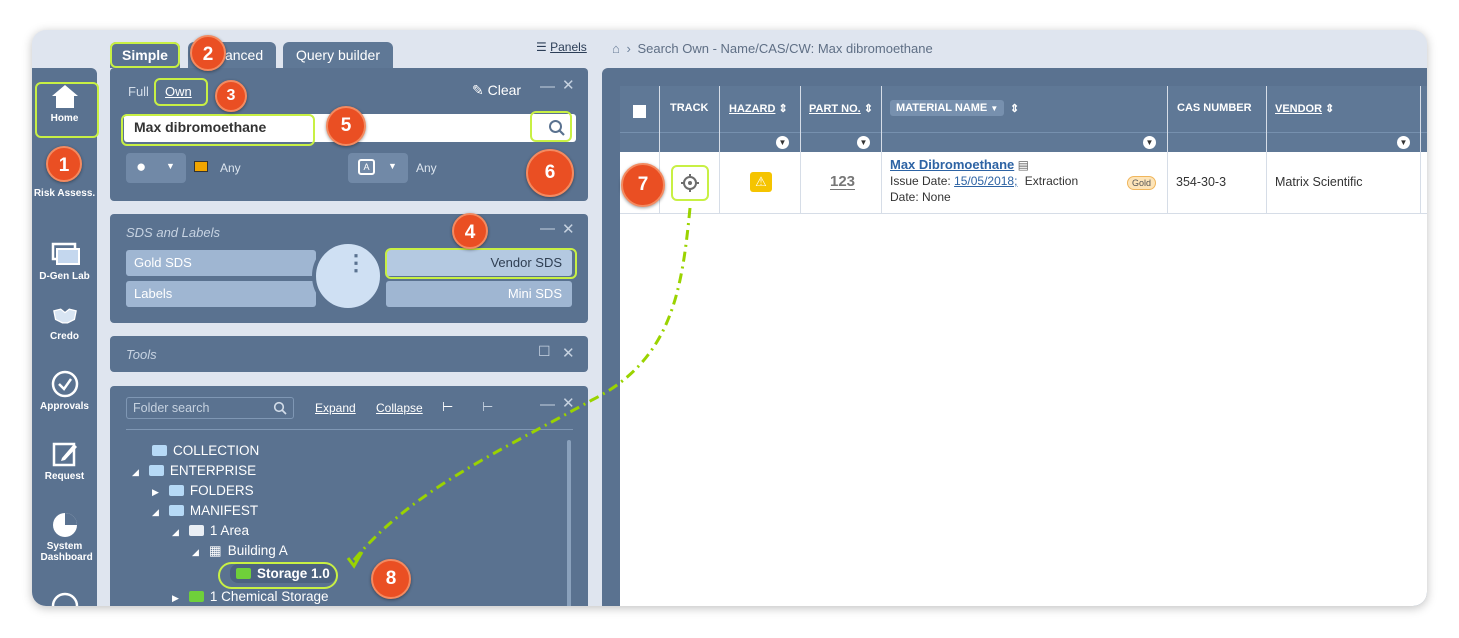 Image resolution: width=1459 pixels, height=638 pixels. Describe the element at coordinates (231, 96) in the screenshot. I see `callout-badge: 3` at that location.